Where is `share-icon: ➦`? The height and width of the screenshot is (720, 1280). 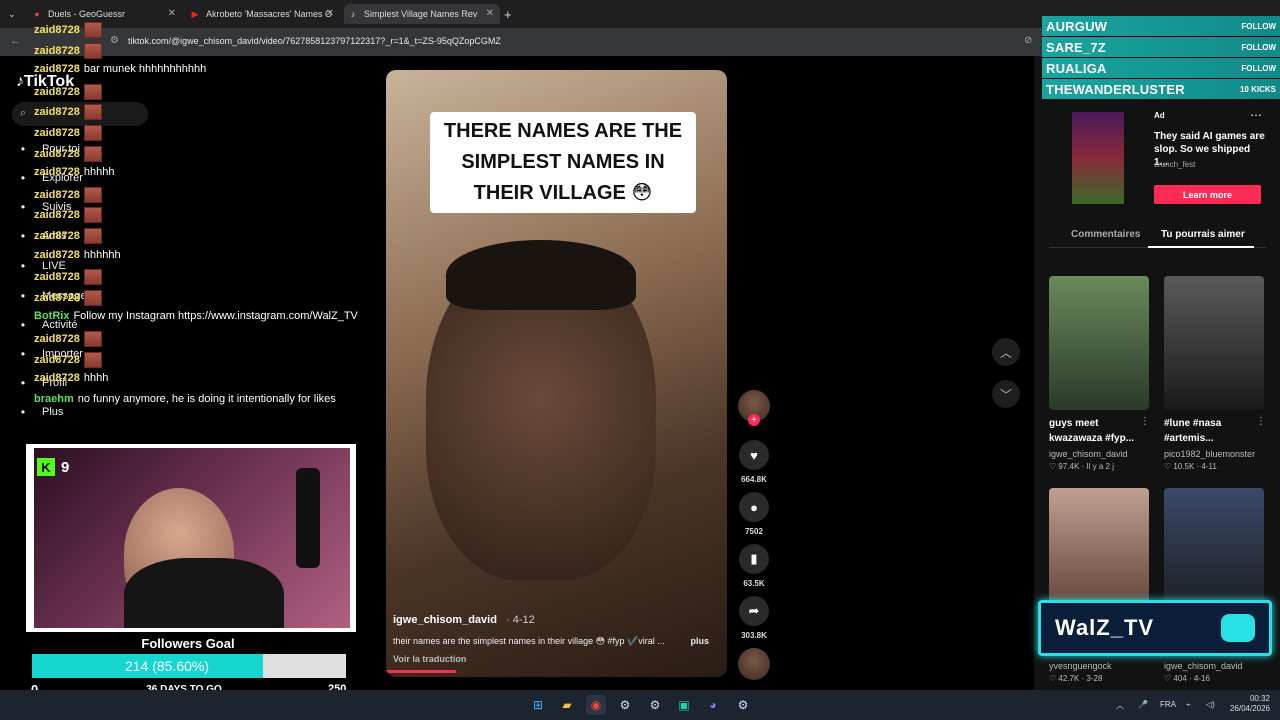 share-icon: ➦ is located at coordinates (754, 611).